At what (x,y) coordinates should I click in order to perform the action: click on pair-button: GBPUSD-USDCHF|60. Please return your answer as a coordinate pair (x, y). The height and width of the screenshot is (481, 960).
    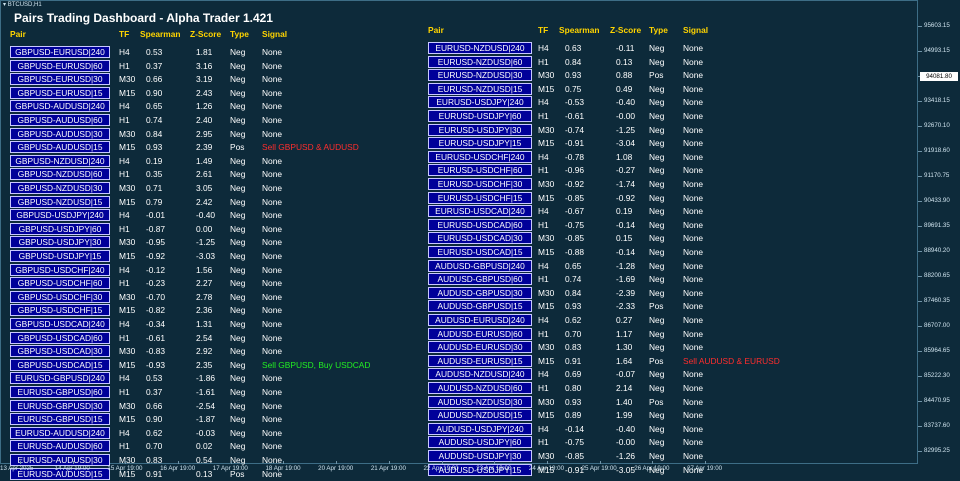
    Looking at the image, I should click on (60, 283).